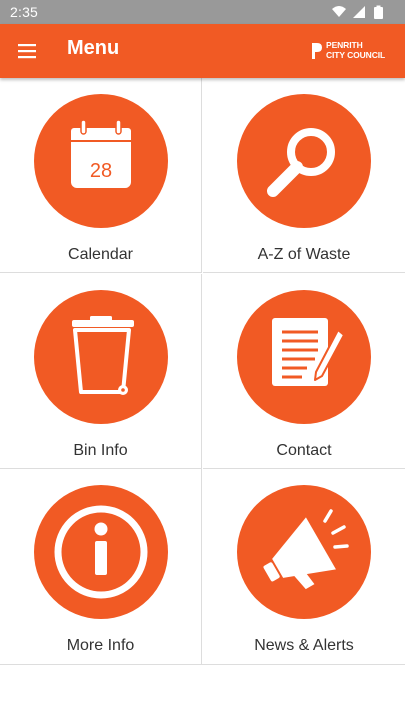  I want to click on megaphone-icon, so click(306, 549).